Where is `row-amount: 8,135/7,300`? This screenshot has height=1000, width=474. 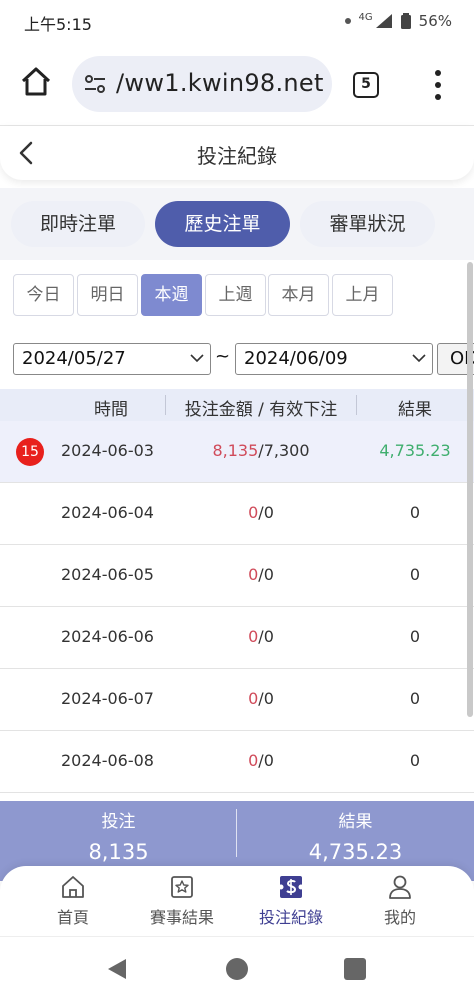
row-amount: 8,135/7,300 is located at coordinates (261, 450).